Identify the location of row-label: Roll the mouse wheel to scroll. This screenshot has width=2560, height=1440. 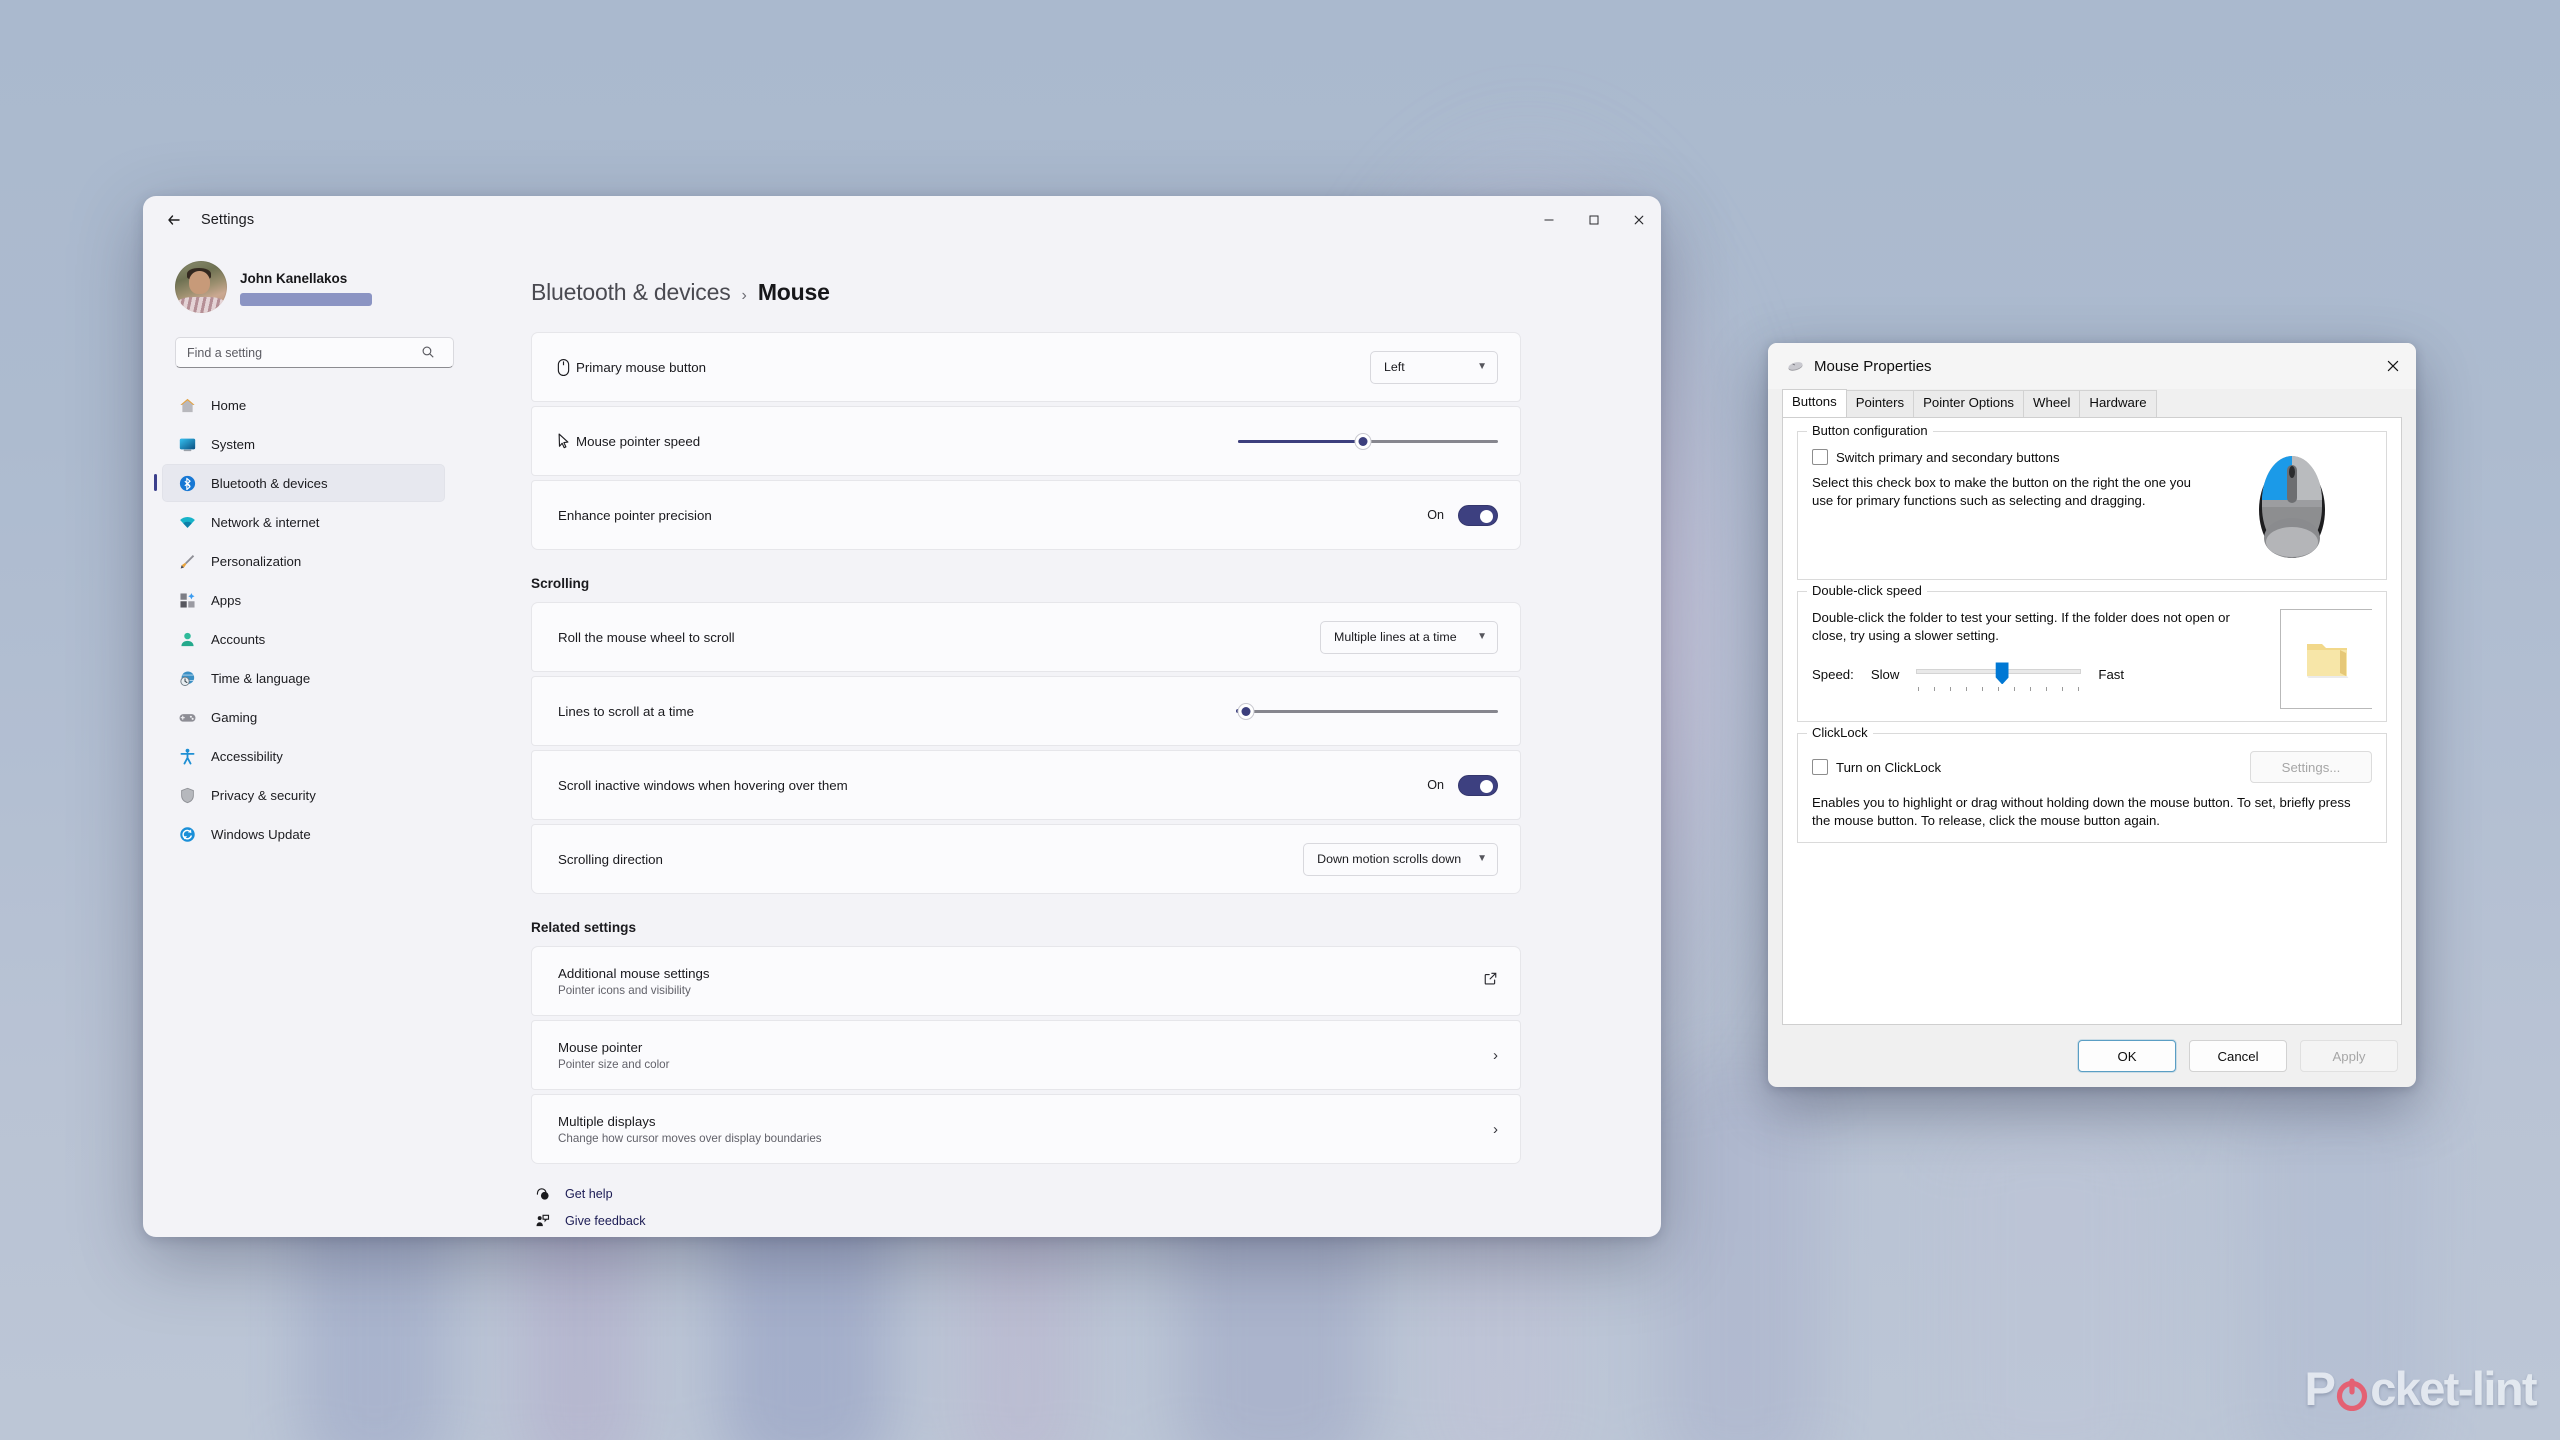
(646, 637).